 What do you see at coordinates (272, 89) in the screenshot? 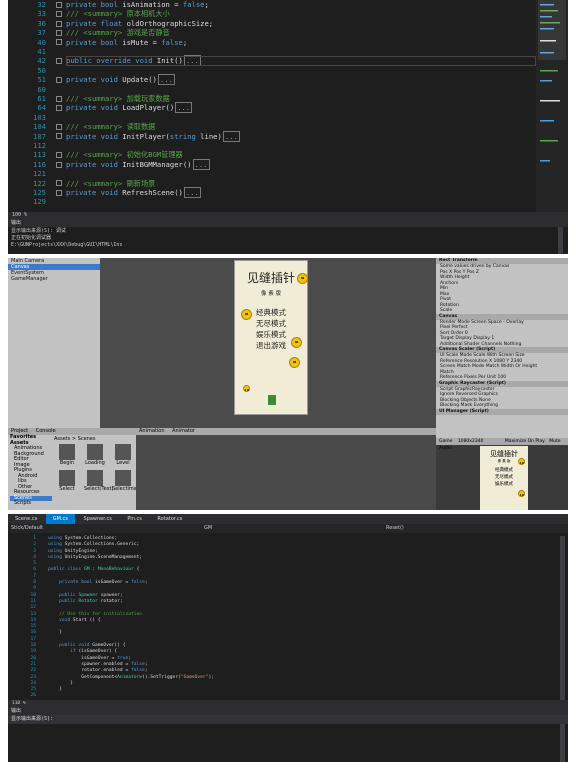
I see `code-line: 60` at bounding box center [272, 89].